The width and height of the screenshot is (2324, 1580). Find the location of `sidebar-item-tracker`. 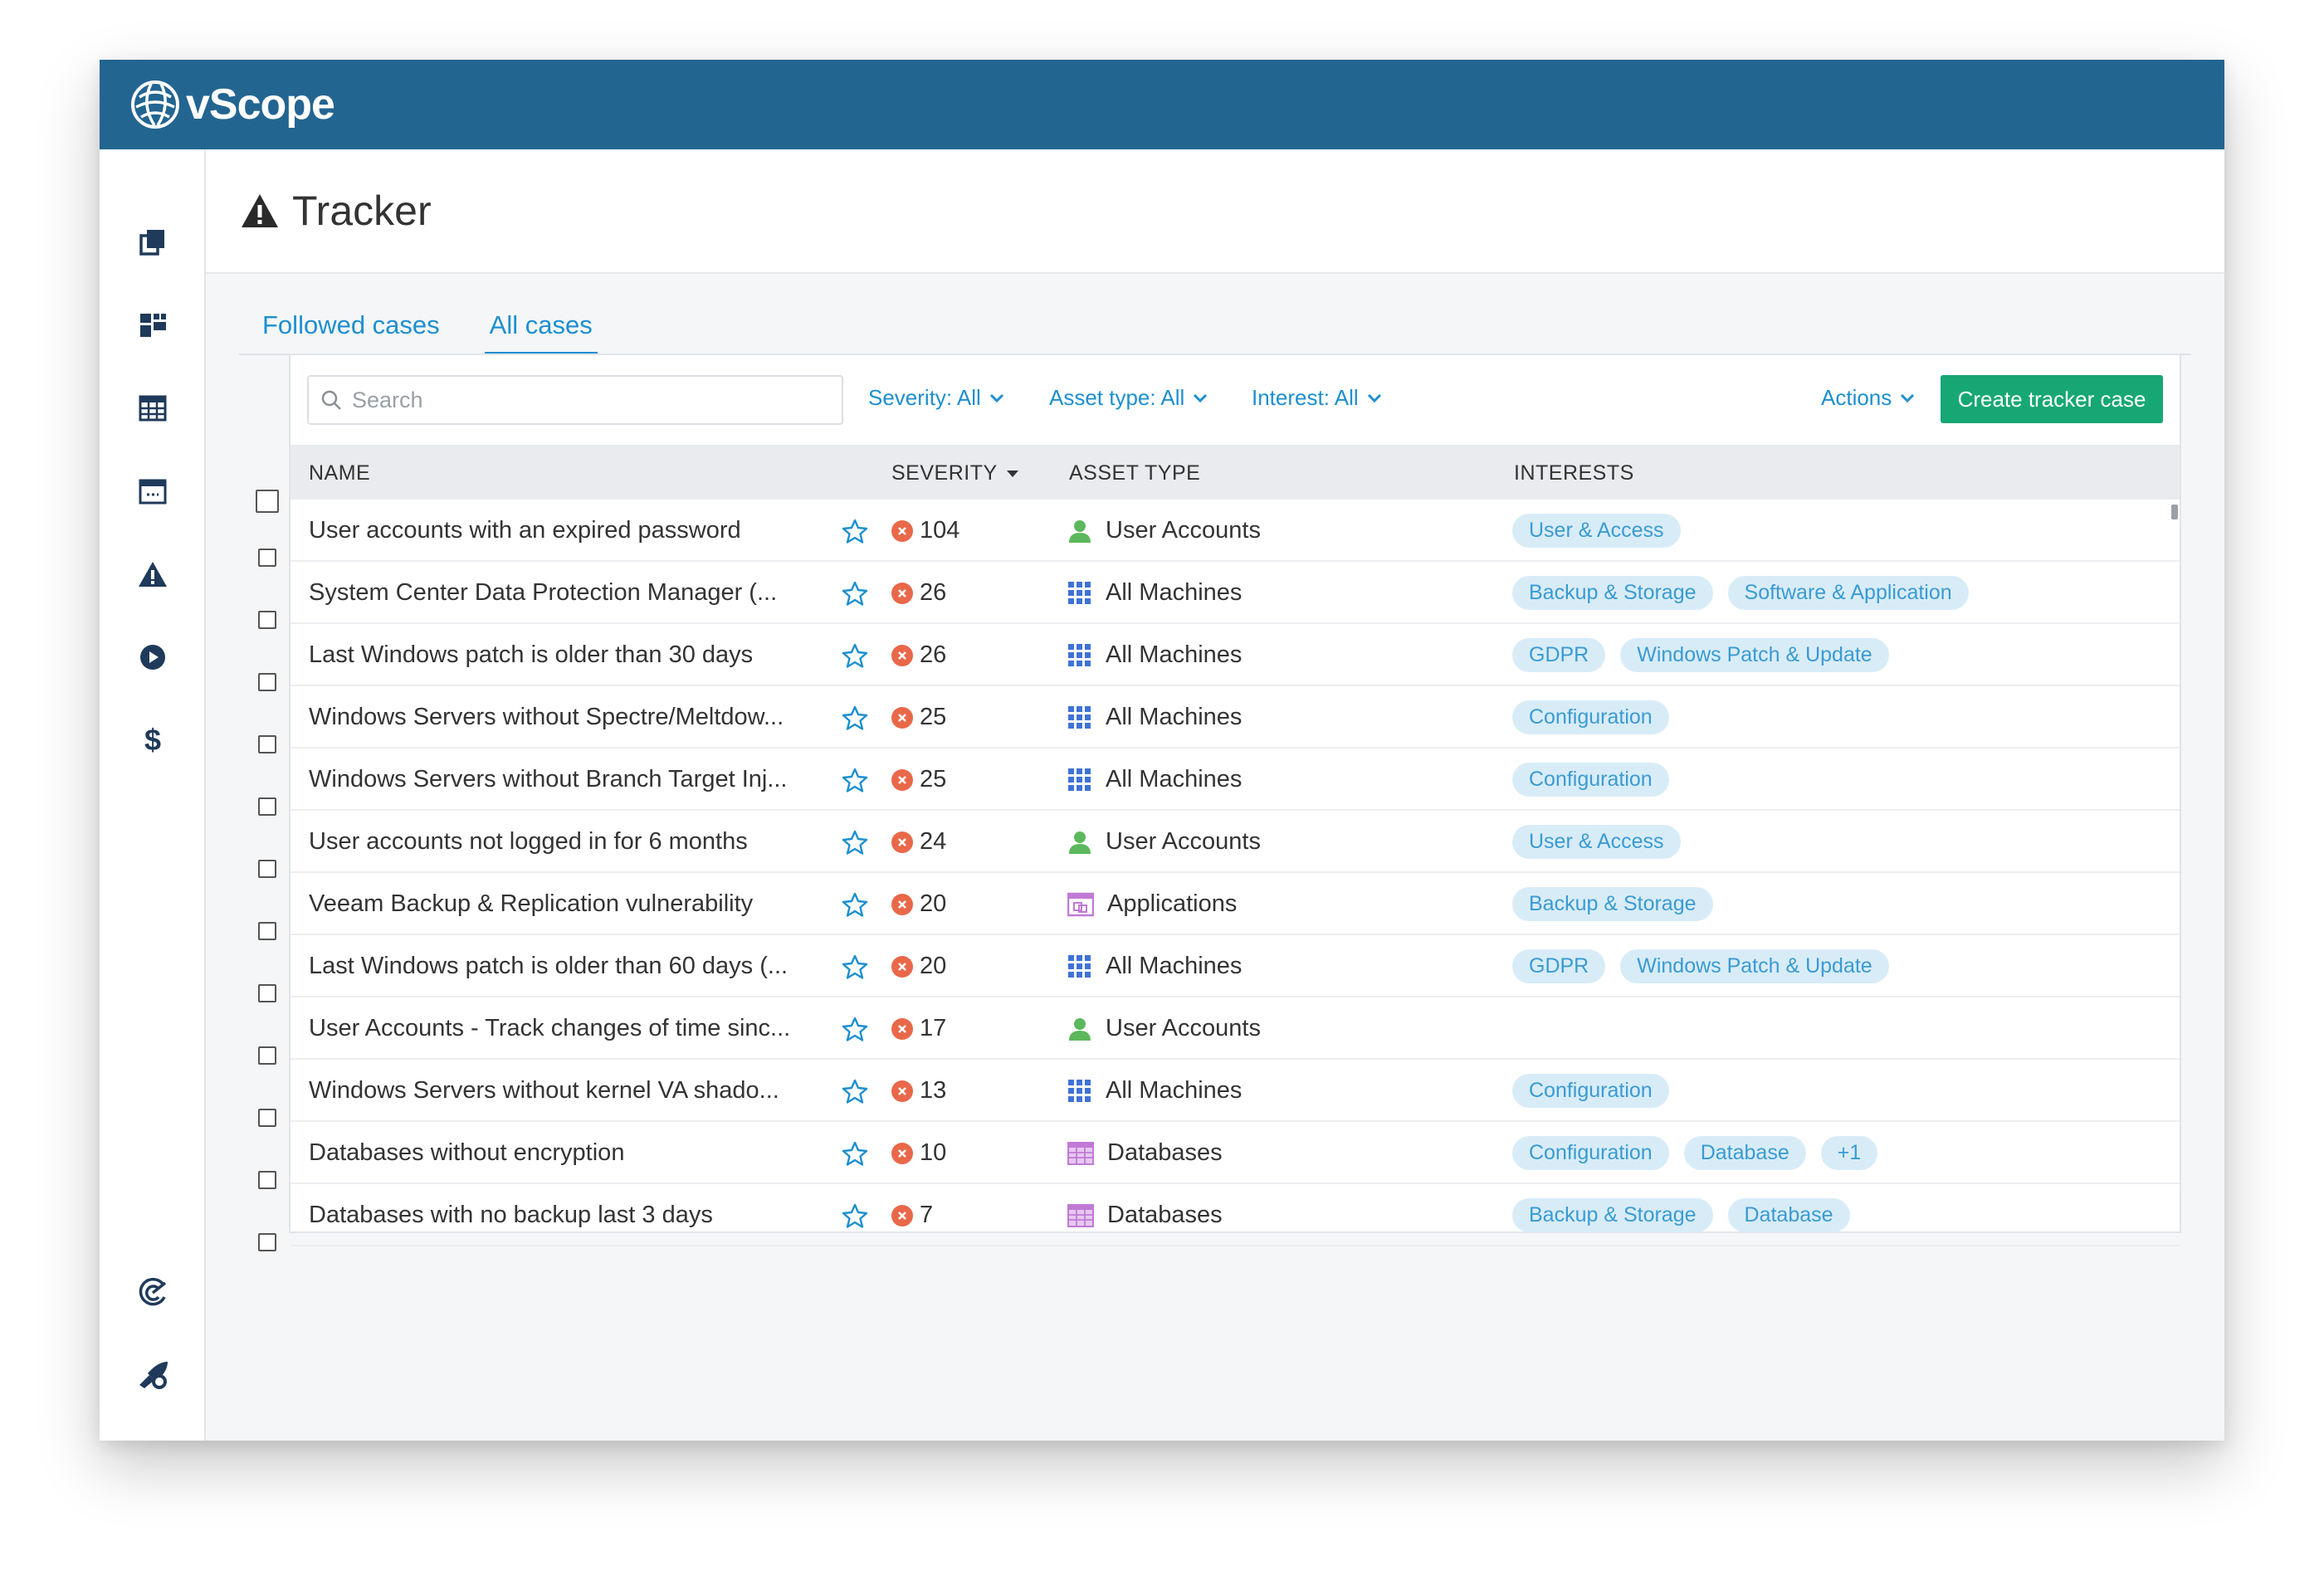

sidebar-item-tracker is located at coordinates (152, 574).